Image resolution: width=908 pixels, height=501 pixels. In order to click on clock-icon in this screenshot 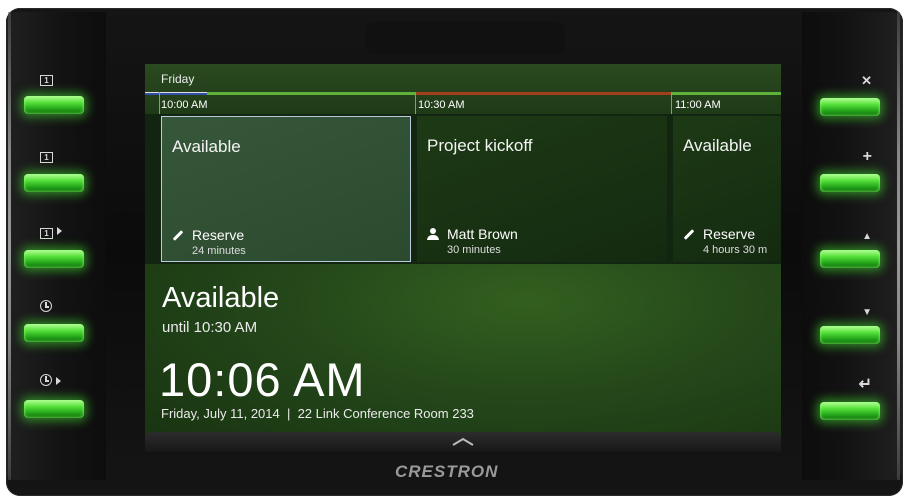, I will do `click(46, 307)`.